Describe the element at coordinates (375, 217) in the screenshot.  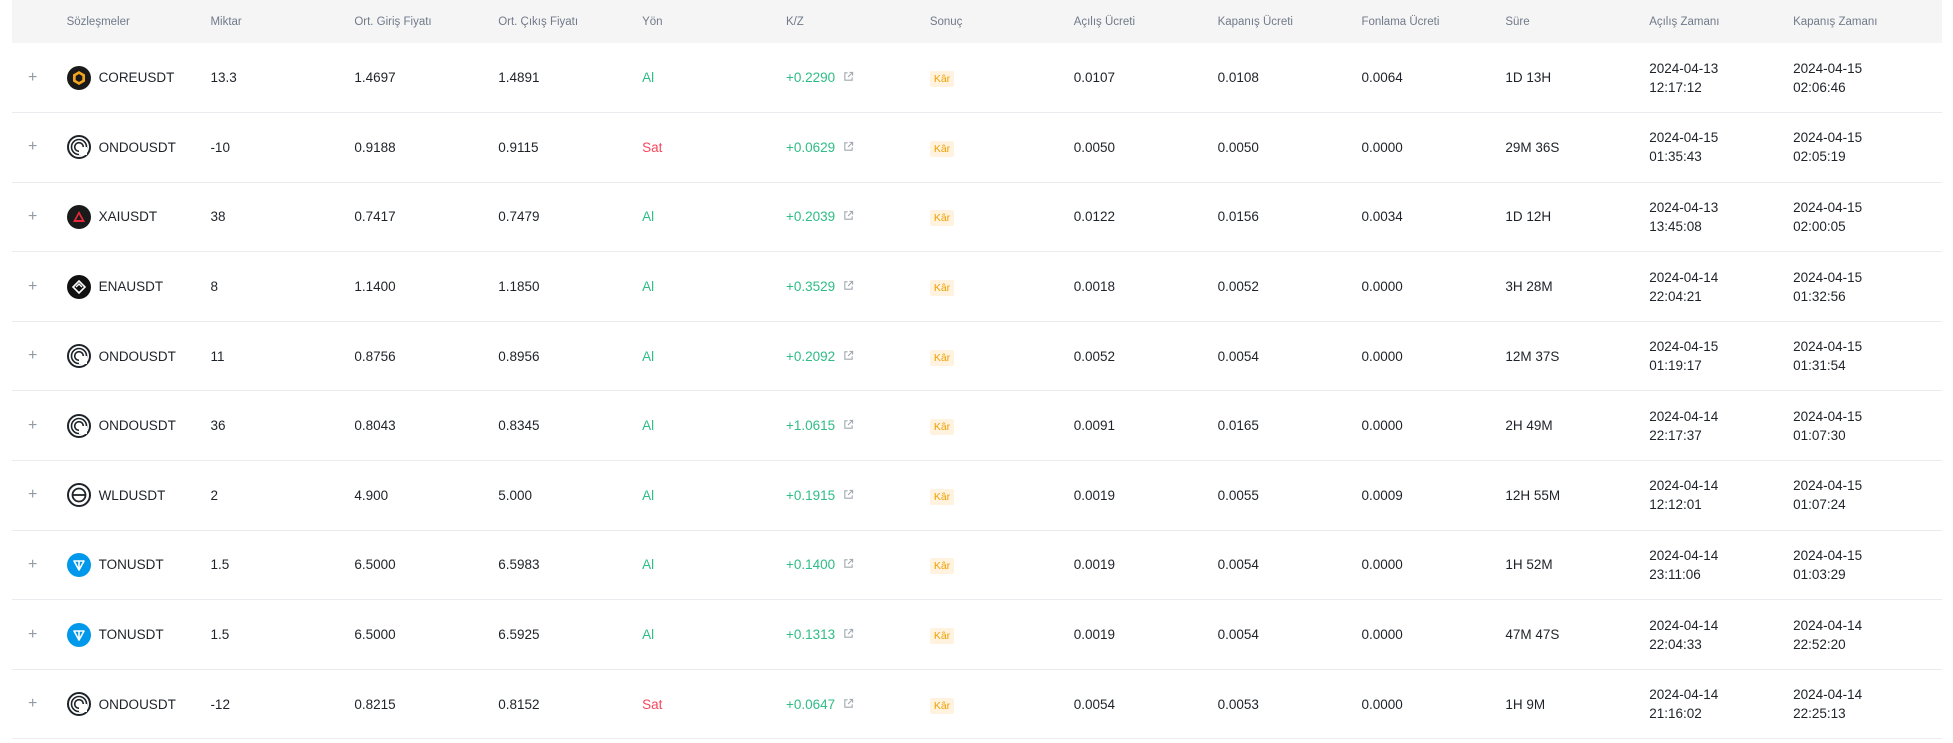
I see `avg-entry-price-cell: 0.7417` at that location.